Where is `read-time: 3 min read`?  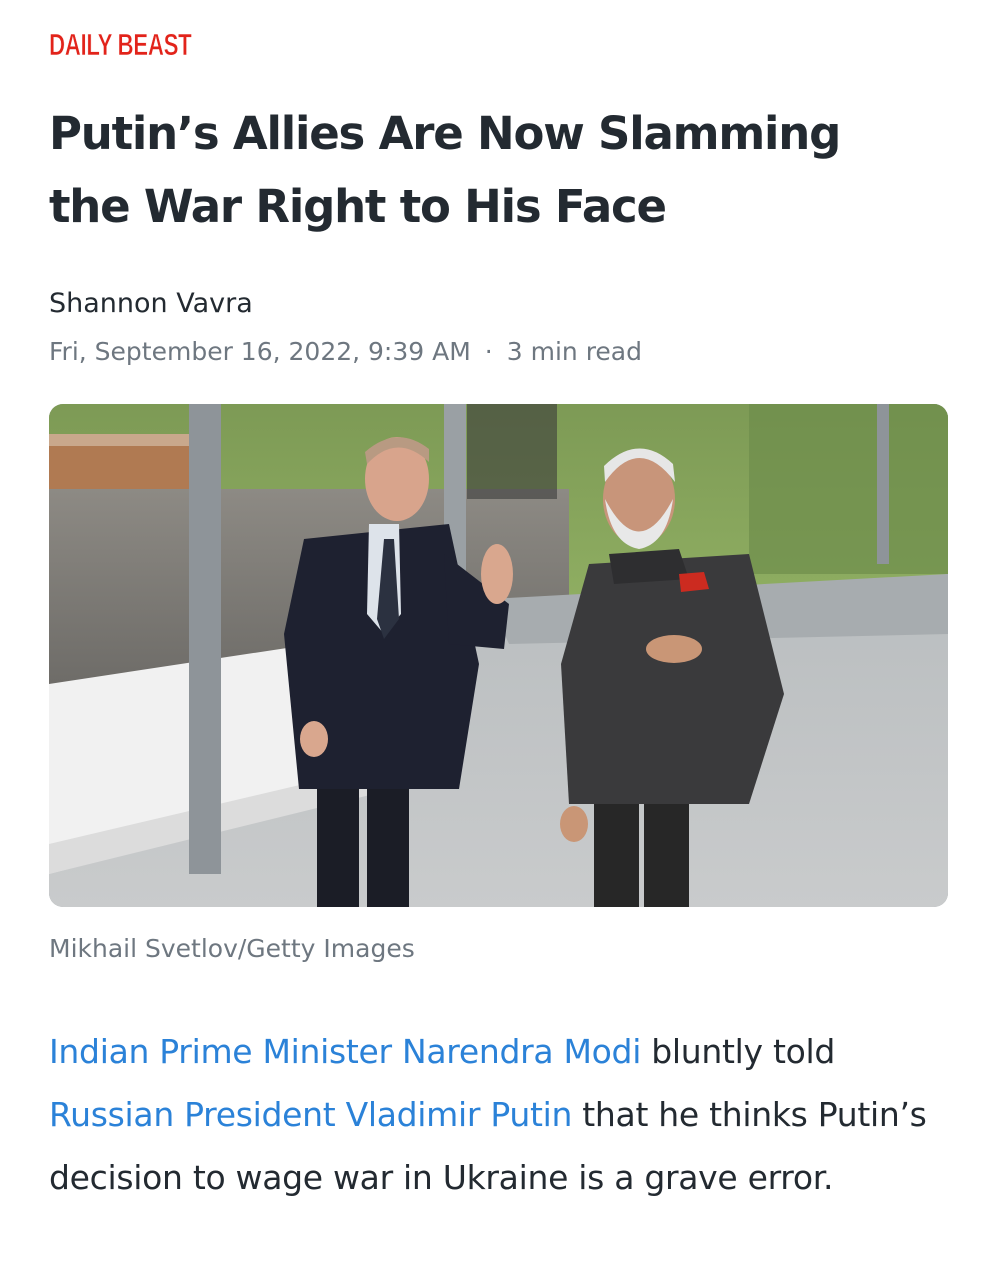 read-time: 3 min read is located at coordinates (574, 351).